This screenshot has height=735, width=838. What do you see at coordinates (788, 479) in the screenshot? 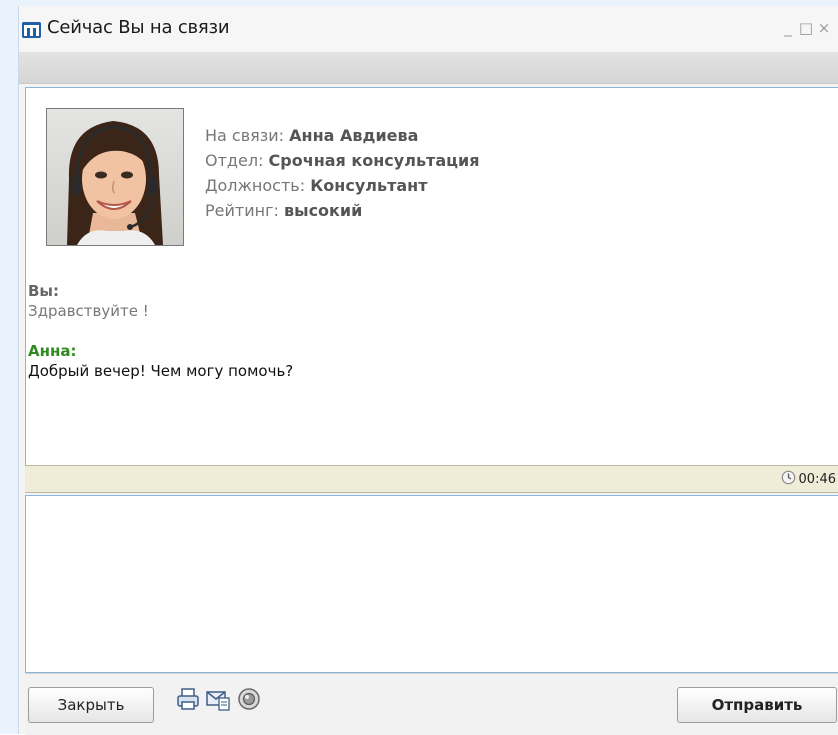
I see `clock-icon` at bounding box center [788, 479].